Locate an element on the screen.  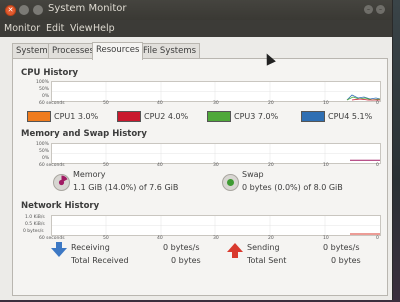
sending-value: 0 bytes/s is located at coordinates (341, 247).